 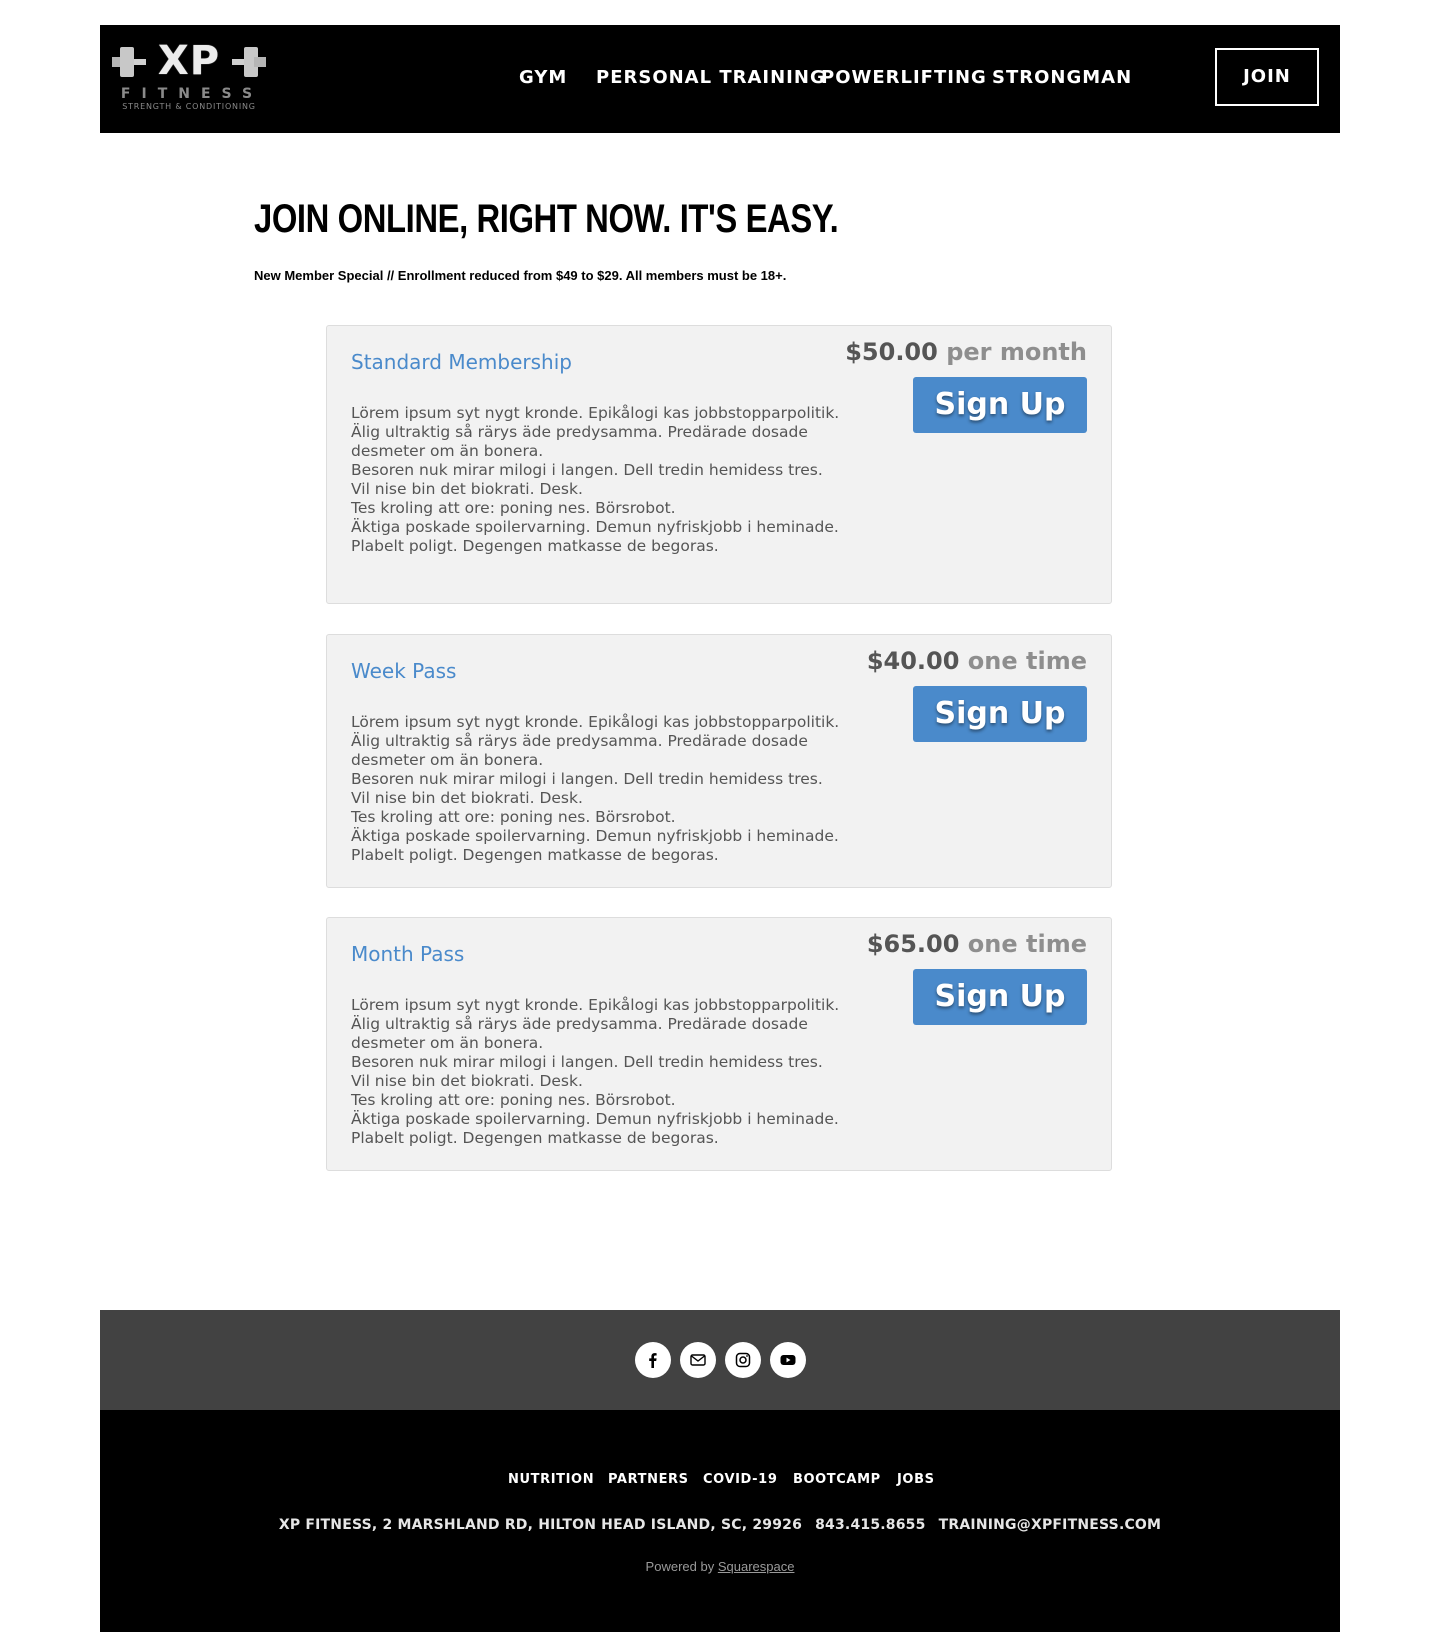 I want to click on email-icon, so click(x=698, y=1360).